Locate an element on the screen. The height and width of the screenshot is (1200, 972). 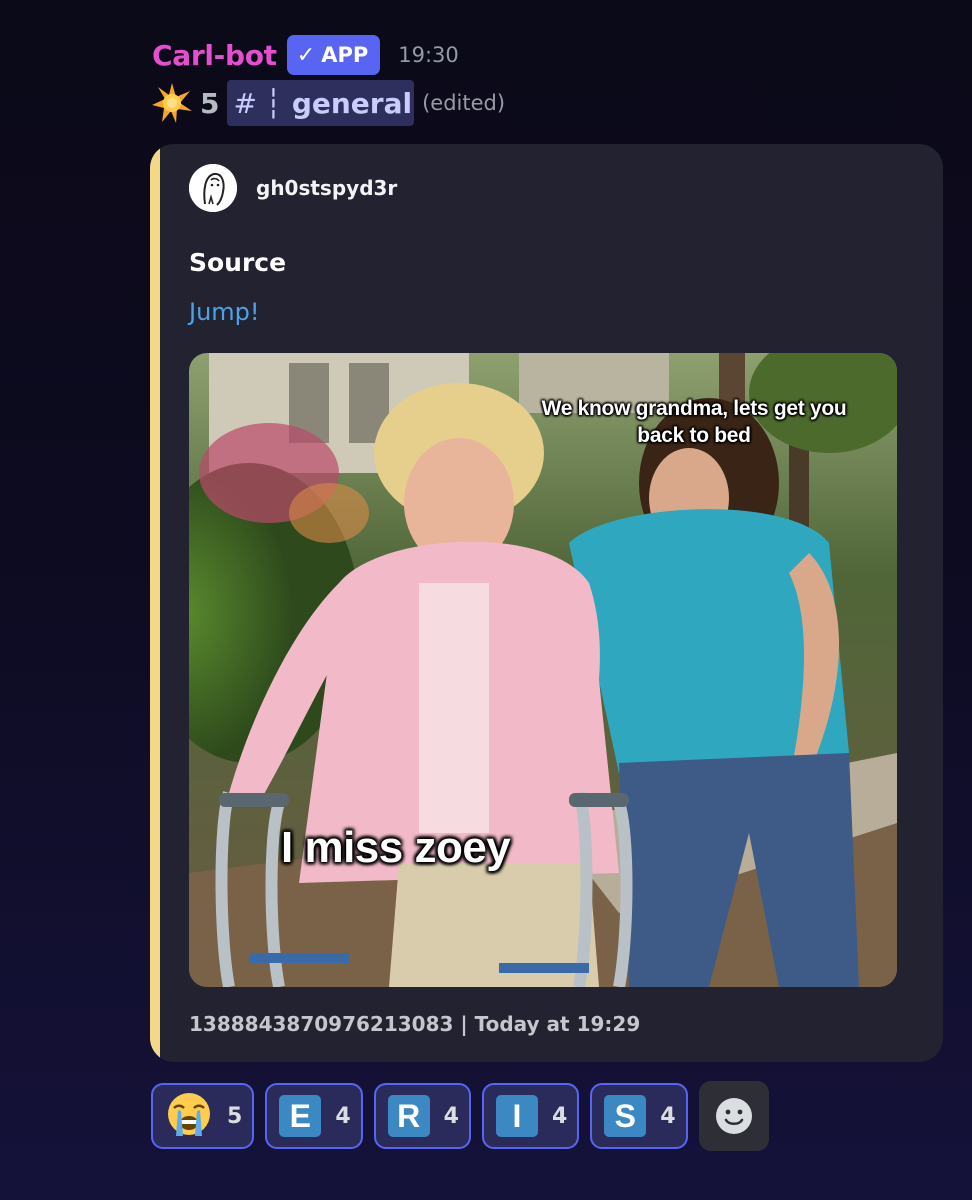
reaction-letter-r: R 4 is located at coordinates (422, 1116).